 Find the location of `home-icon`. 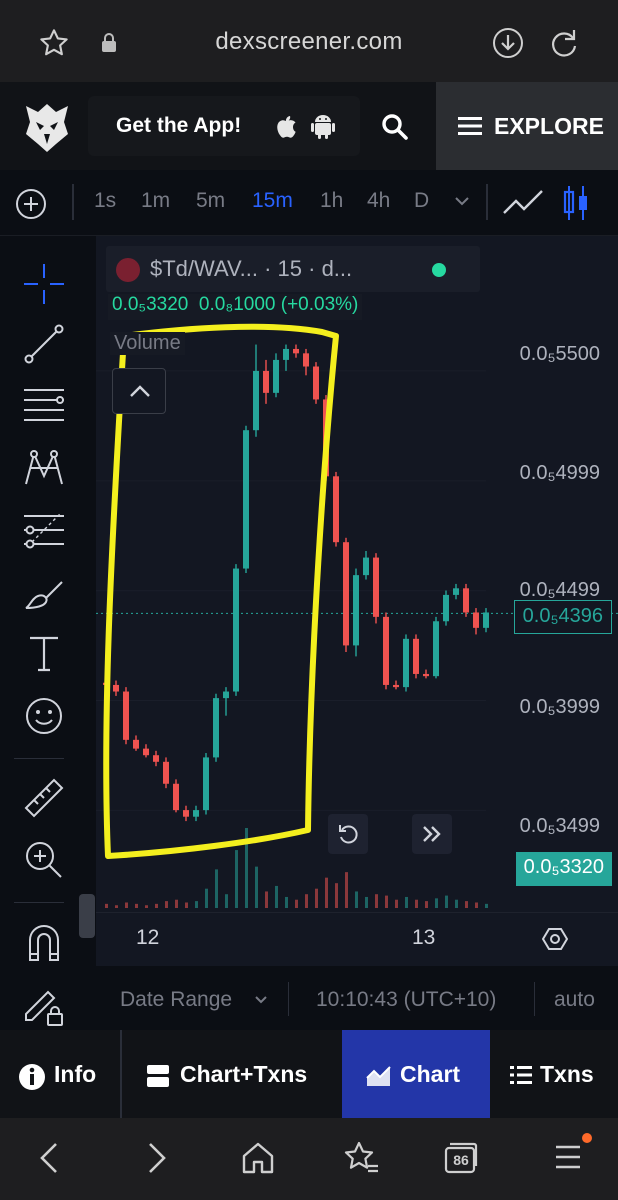

home-icon is located at coordinates (258, 1158).